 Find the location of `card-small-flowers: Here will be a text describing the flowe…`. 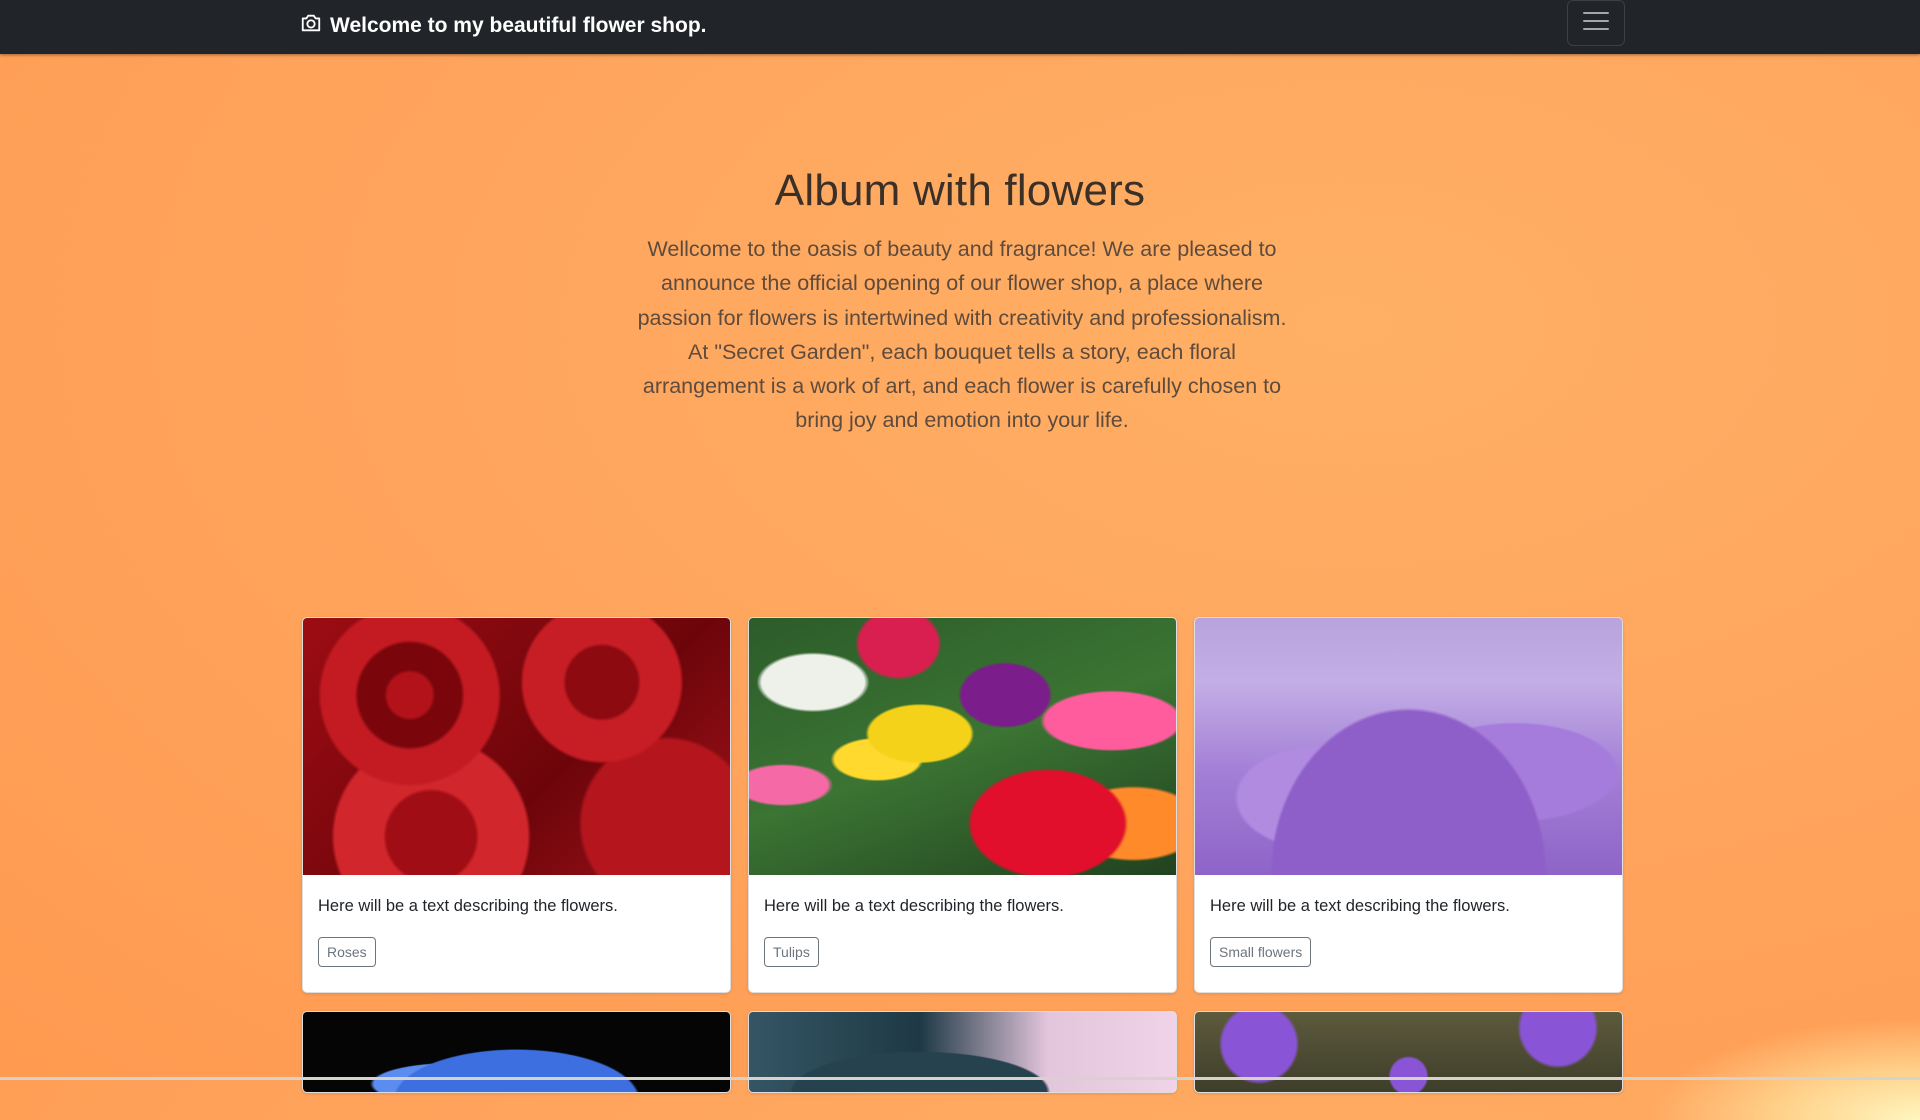

card-small-flowers: Here will be a text describing the flowe… is located at coordinates (1408, 805).